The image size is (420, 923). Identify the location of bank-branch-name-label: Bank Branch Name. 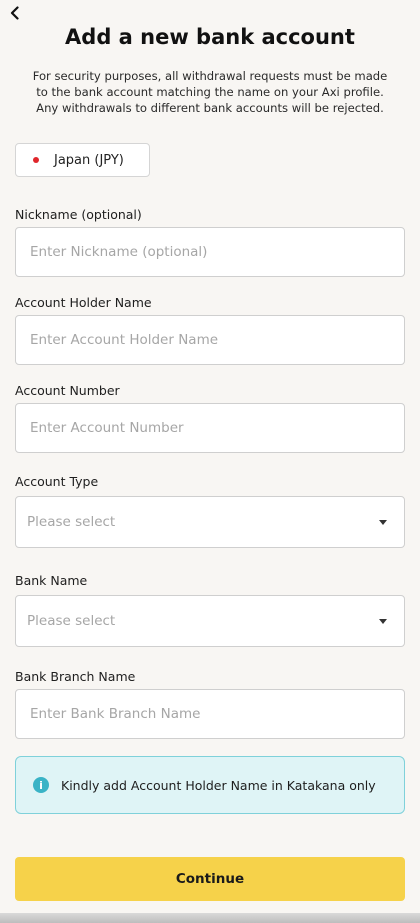
(75, 676).